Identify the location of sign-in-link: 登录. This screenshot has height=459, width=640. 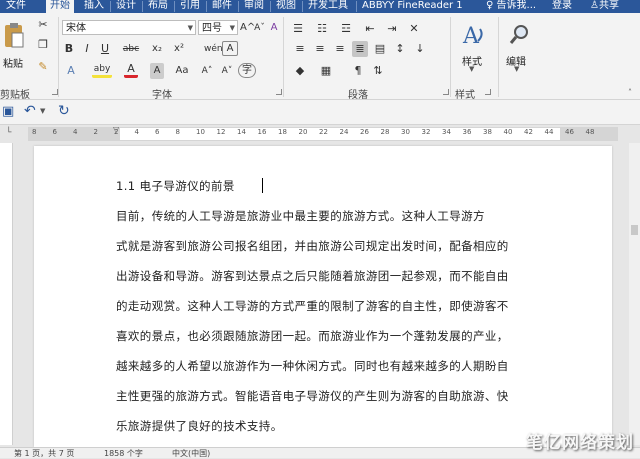
(562, 6).